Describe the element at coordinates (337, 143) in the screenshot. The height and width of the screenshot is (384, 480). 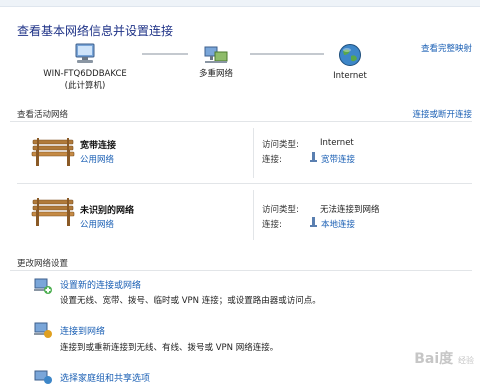
I see `access-type-value: Internet` at that location.